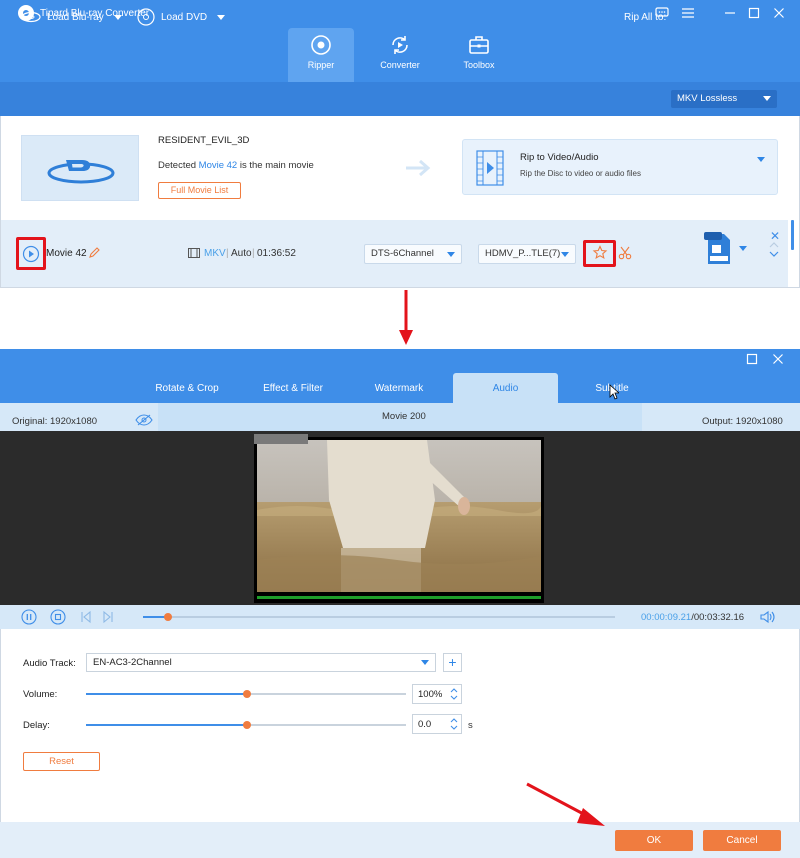 Image resolution: width=800 pixels, height=858 pixels. What do you see at coordinates (614, 392) in the screenshot?
I see `mouse-cursor-icon` at bounding box center [614, 392].